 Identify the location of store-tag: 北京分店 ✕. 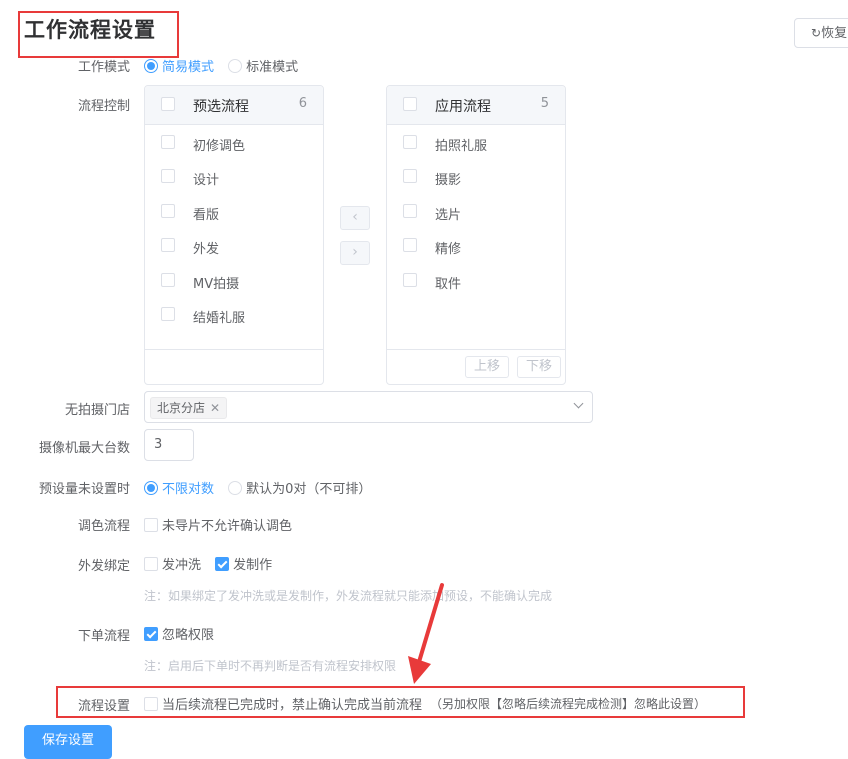
(189, 408).